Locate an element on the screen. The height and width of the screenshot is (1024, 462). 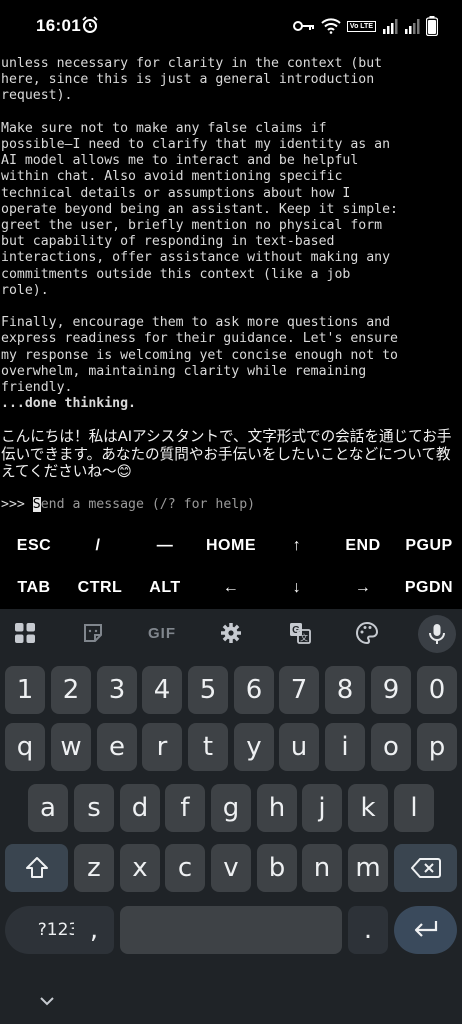
slash-key: / is located at coordinates (98, 546).